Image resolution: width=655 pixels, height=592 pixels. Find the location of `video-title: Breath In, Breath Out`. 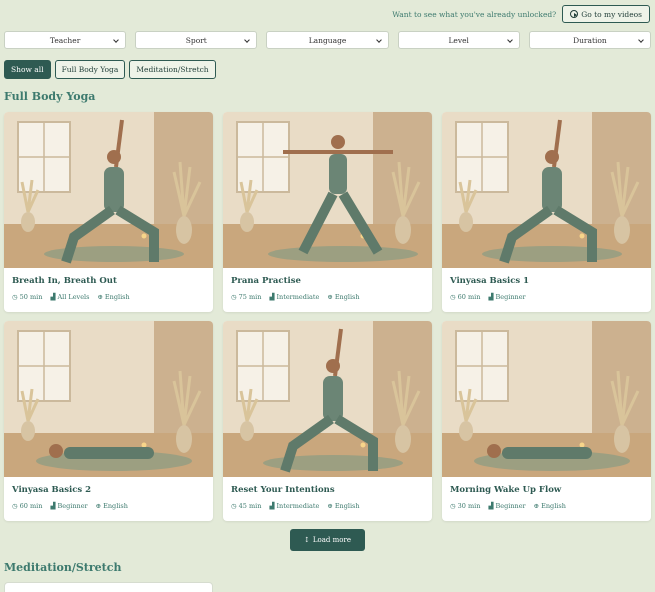

video-title: Breath In, Breath Out is located at coordinates (64, 281).